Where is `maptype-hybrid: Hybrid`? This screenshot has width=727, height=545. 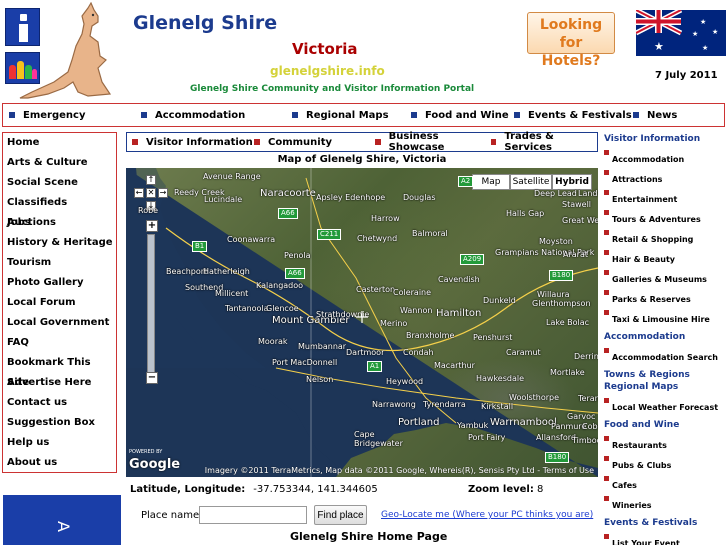
maptype-hybrid: Hybrid is located at coordinates (572, 182).